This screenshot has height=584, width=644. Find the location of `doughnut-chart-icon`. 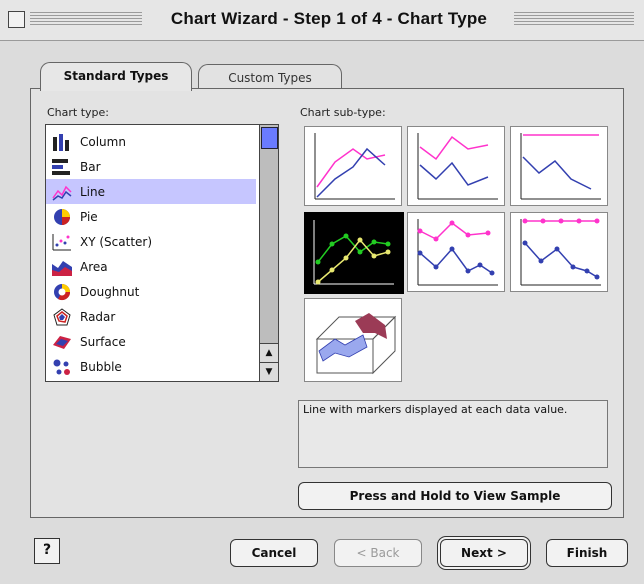

doughnut-chart-icon is located at coordinates (62, 292).